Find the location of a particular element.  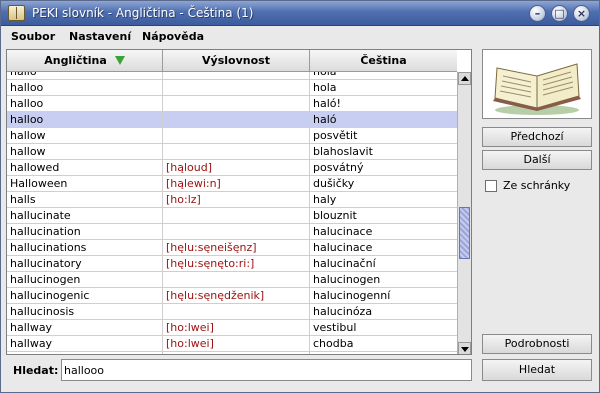

column-header-pronunciation: Výslovnost is located at coordinates (236, 60).